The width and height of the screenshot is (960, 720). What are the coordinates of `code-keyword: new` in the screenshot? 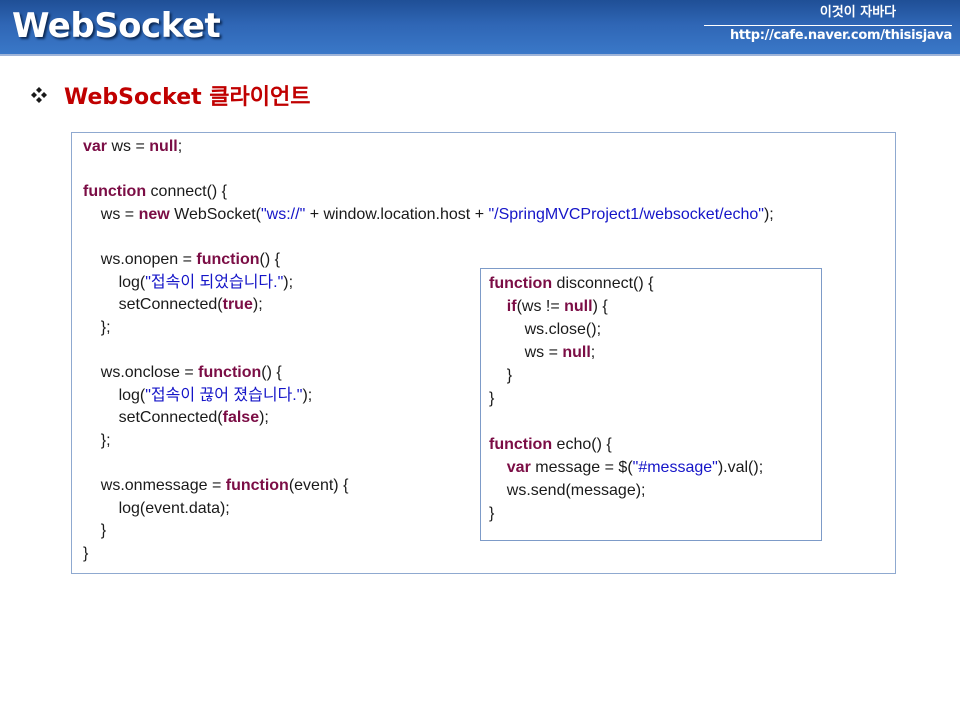 It's located at (154, 214).